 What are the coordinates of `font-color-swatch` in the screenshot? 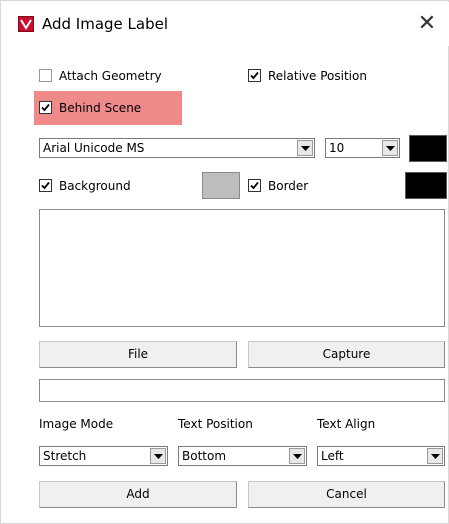 It's located at (428, 148).